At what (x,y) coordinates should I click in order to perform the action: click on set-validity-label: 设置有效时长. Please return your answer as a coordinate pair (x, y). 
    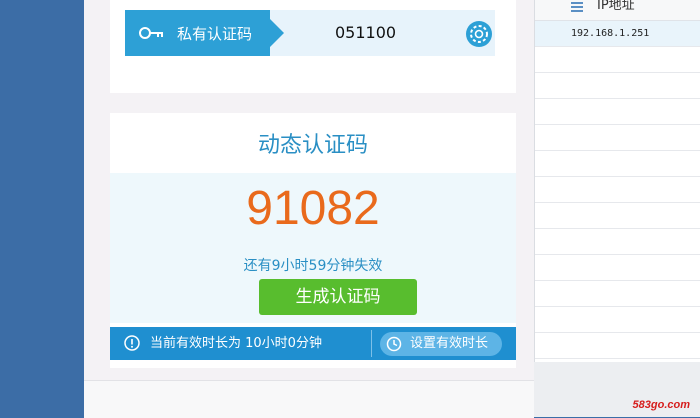
    Looking at the image, I should click on (449, 343).